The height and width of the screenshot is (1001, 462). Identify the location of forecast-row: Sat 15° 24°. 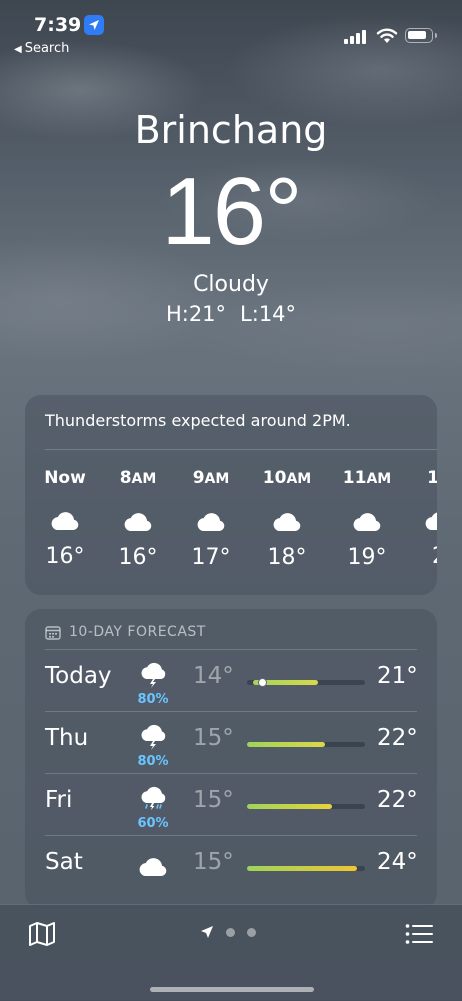
(231, 866).